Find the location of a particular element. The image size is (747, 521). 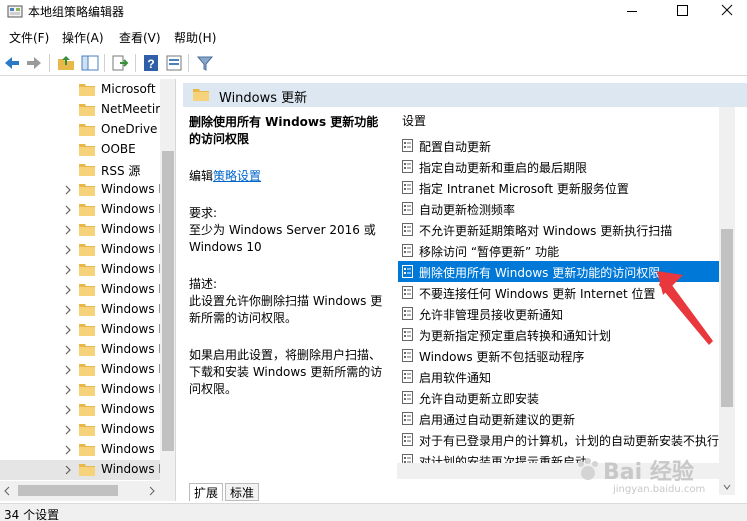

toolbar-separator is located at coordinates (188, 63).